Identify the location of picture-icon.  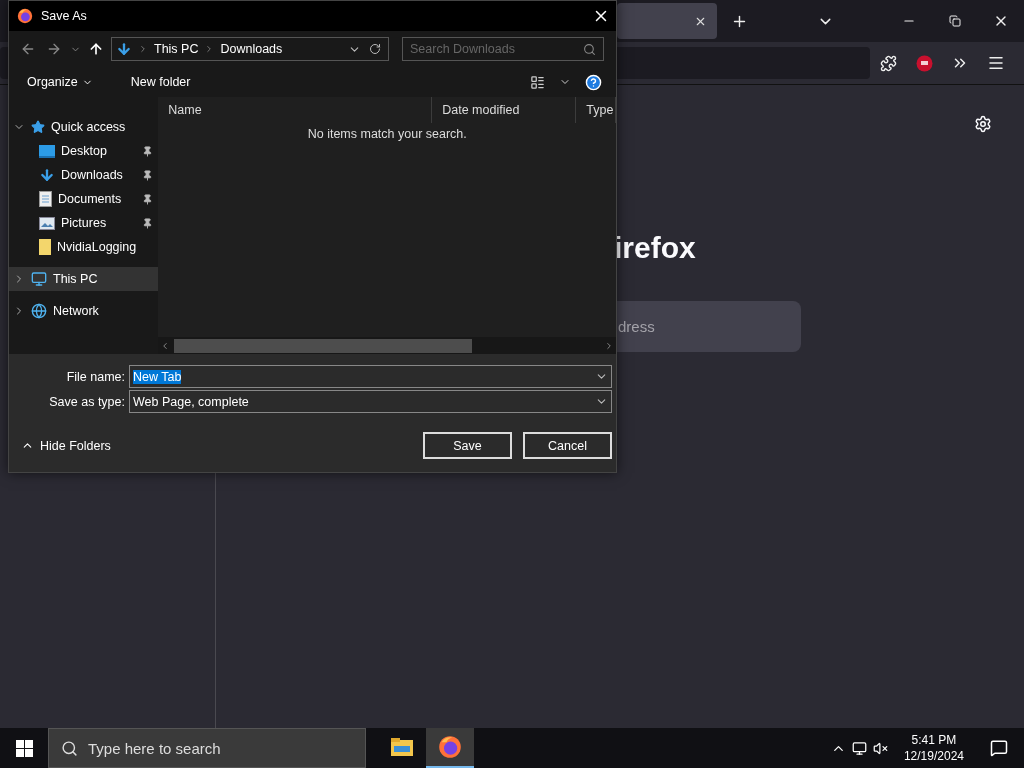
(47, 223).